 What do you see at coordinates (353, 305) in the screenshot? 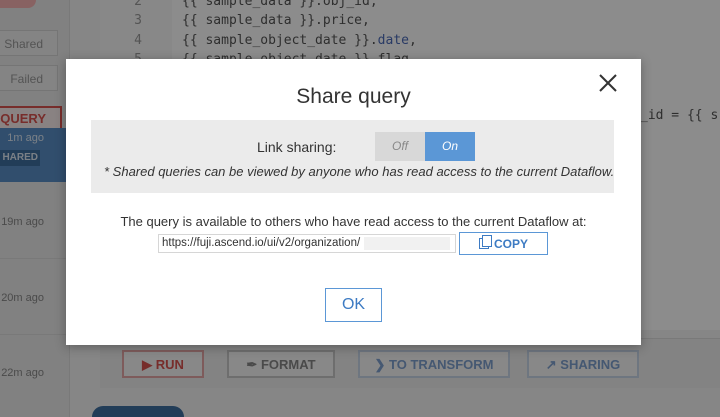
I see `ok-button: OK` at bounding box center [353, 305].